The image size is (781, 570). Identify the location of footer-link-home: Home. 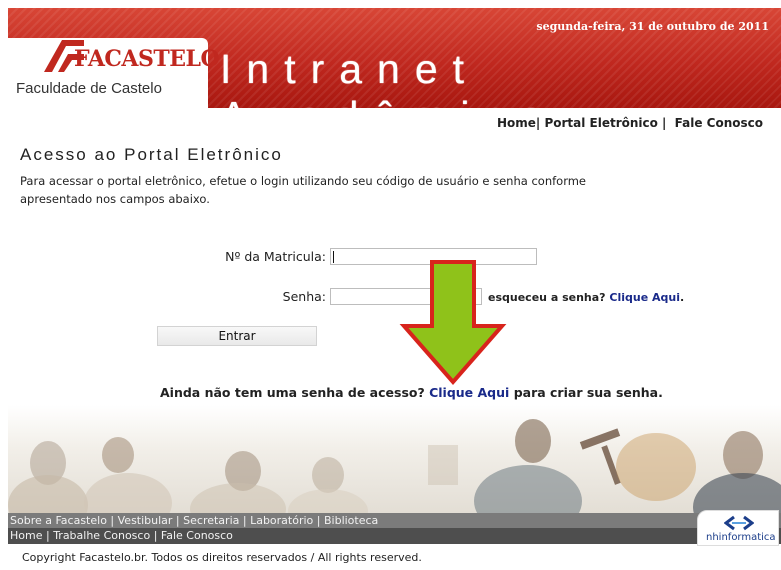
(26, 535).